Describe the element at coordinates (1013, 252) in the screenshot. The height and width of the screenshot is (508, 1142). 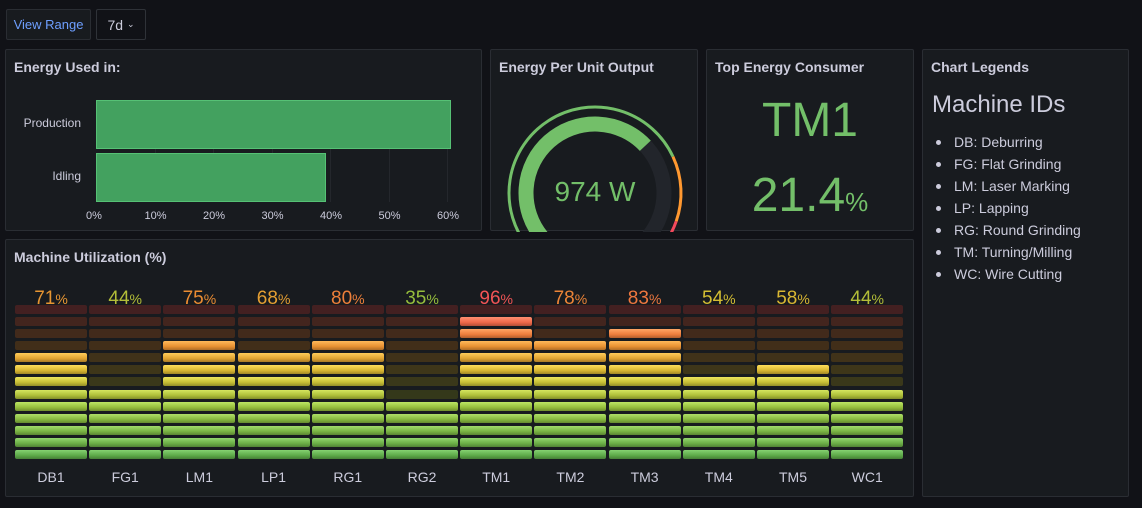
I see `legend-item-text: TM: Turning/Milling` at that location.